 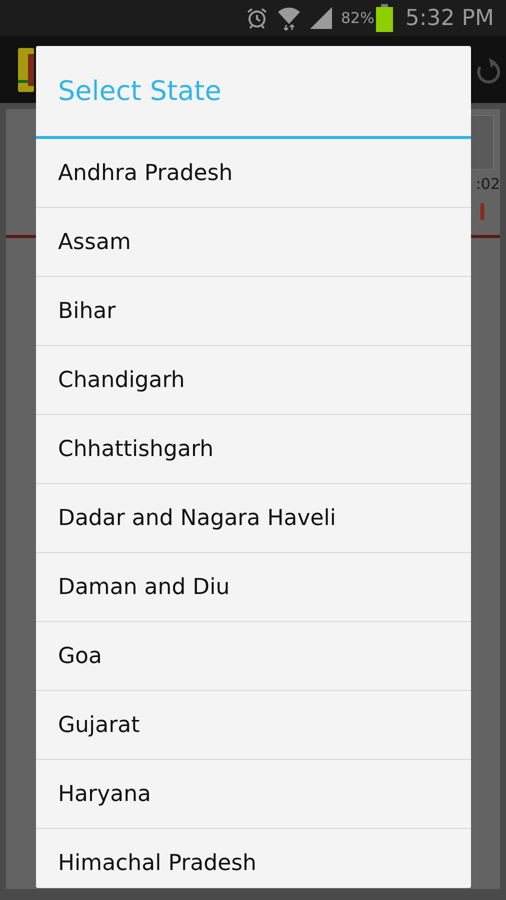 What do you see at coordinates (482, 213) in the screenshot?
I see `column-header: l` at bounding box center [482, 213].